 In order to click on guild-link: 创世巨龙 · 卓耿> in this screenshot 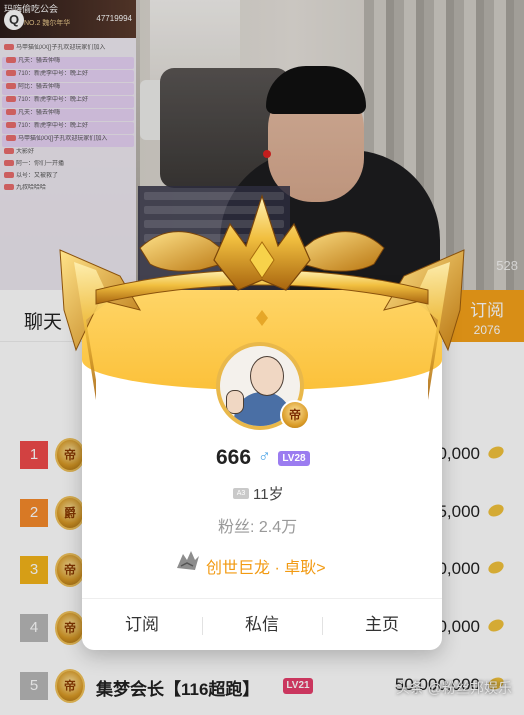, I will do `click(266, 566)`.